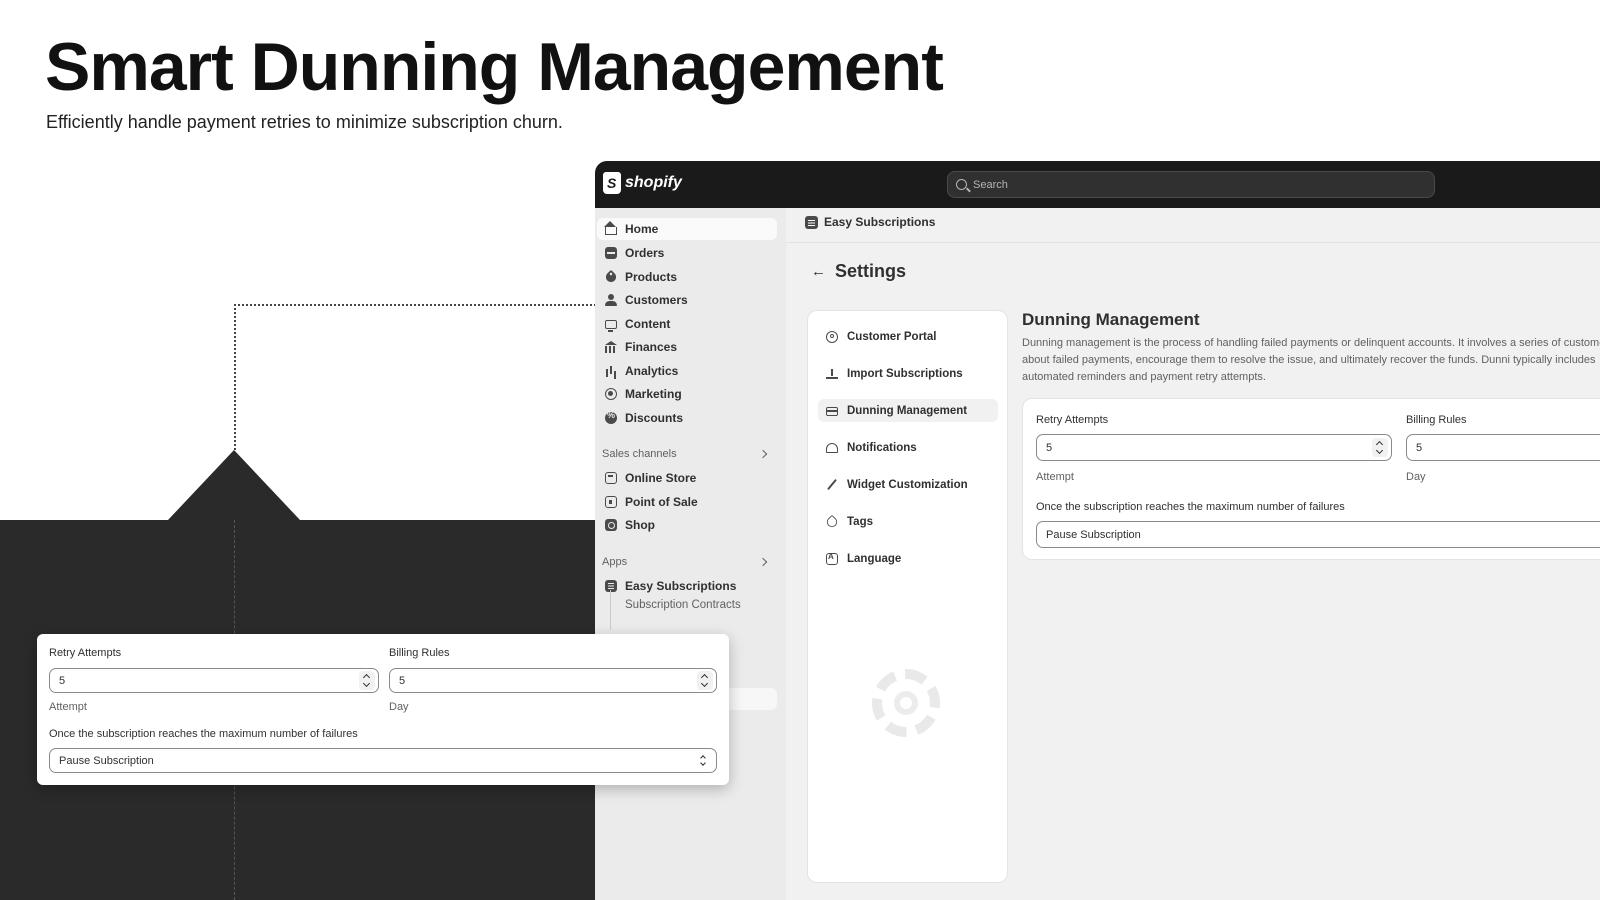 The image size is (1600, 900). I want to click on dotted-connector-vertical, so click(235, 377).